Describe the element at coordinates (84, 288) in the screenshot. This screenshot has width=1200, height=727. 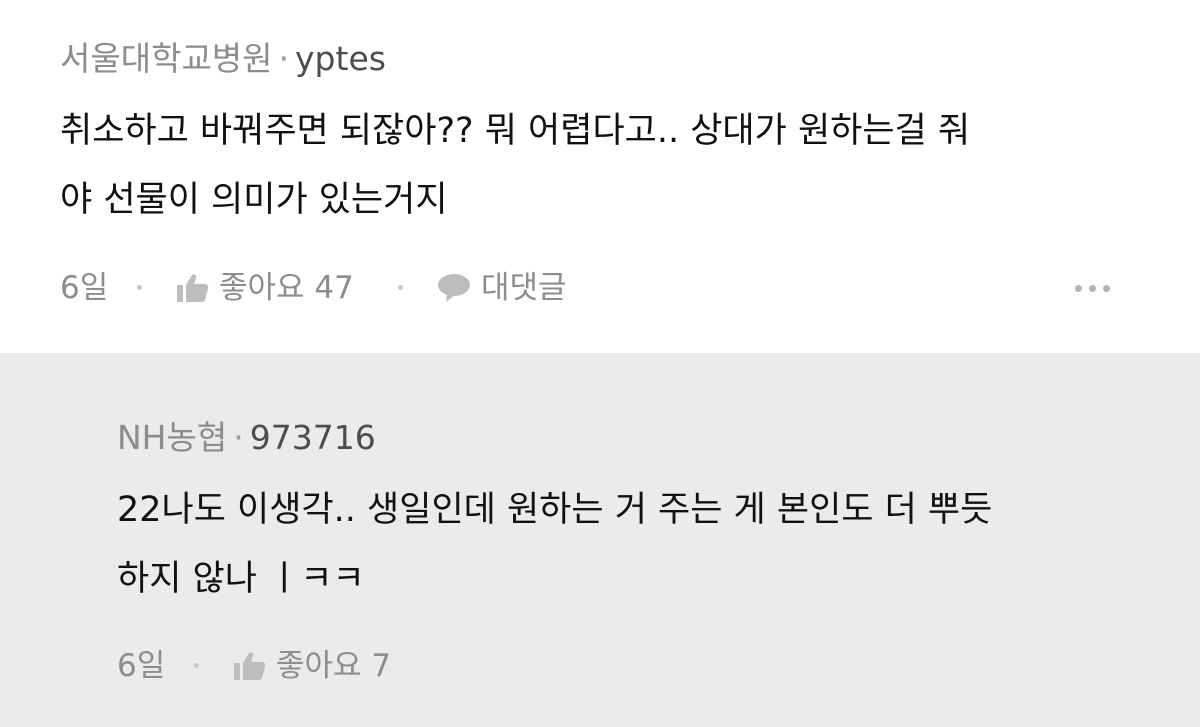
I see `comment-age: 6일` at that location.